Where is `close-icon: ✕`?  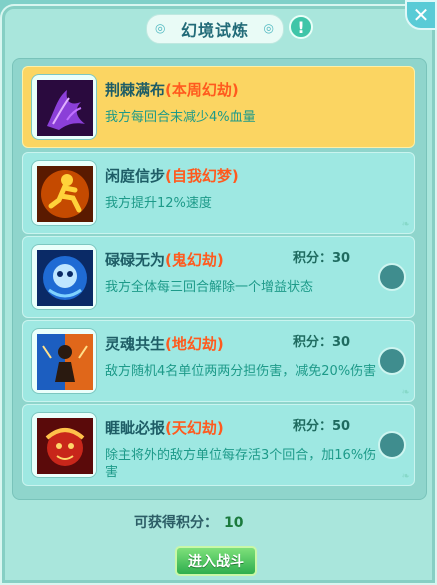 close-icon: ✕ is located at coordinates (421, 15).